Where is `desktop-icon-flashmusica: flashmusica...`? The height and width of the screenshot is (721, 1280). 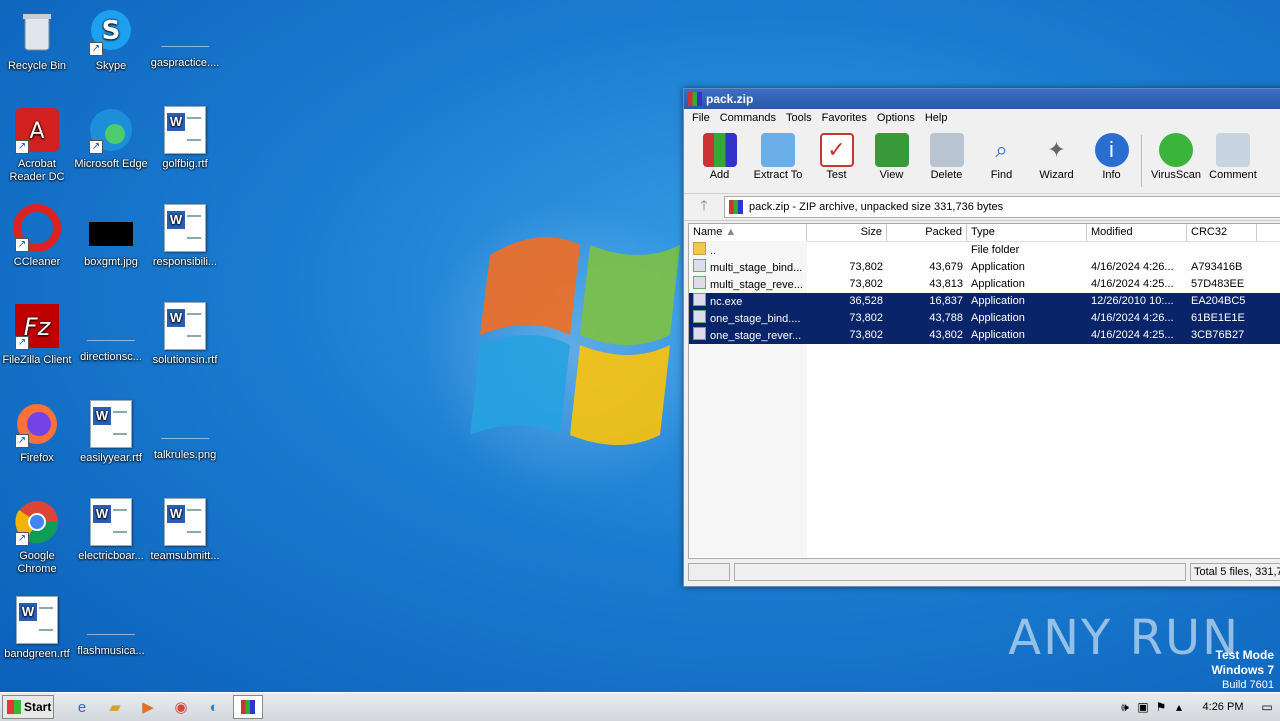
desktop-icon-flashmusica: flashmusica... is located at coordinates (111, 627).